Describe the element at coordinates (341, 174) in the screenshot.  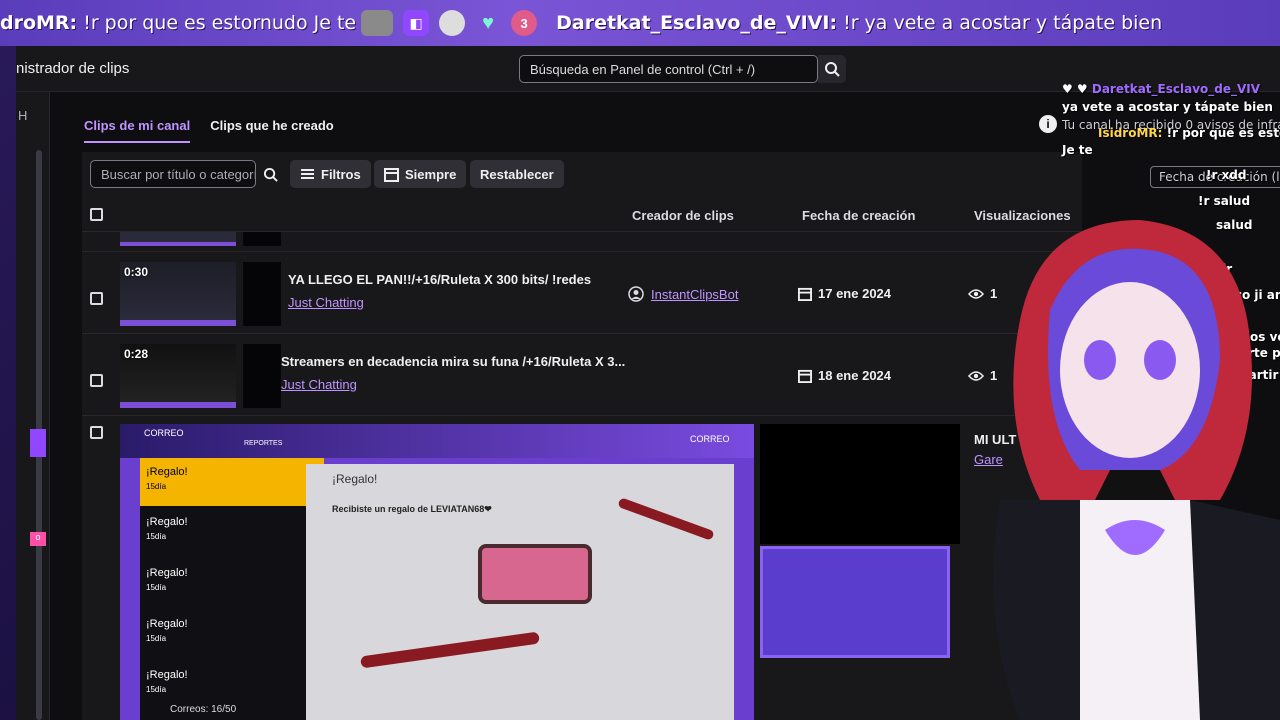
I see `filters-label: Filtros` at that location.